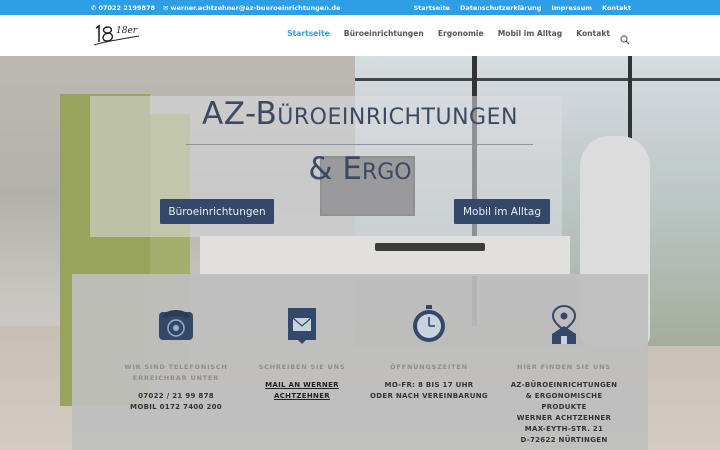 The width and height of the screenshot is (720, 450). What do you see at coordinates (564, 440) in the screenshot?
I see `address-city: D-72622 NÜRTINGEN` at bounding box center [564, 440].